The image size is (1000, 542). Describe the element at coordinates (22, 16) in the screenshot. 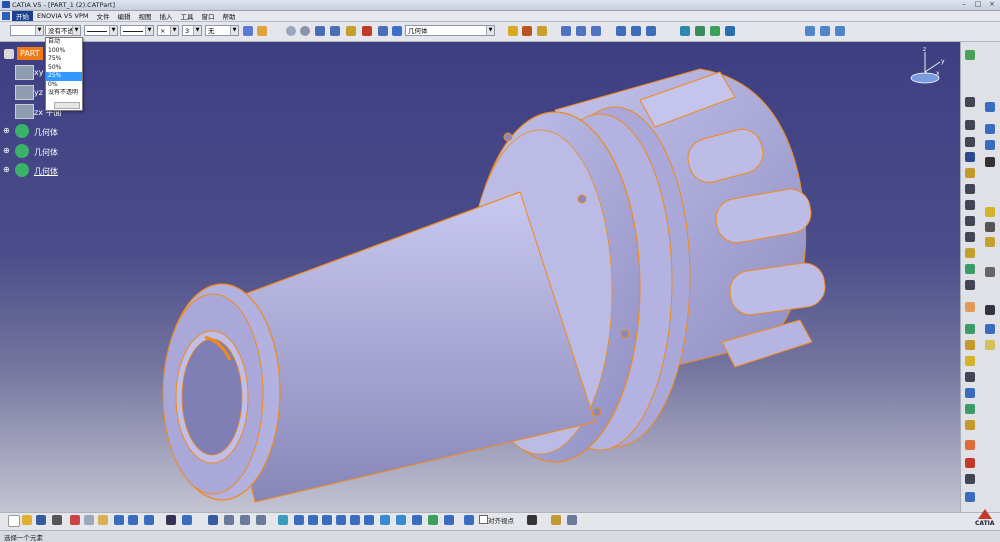

I see `menu-start: 开始` at that location.